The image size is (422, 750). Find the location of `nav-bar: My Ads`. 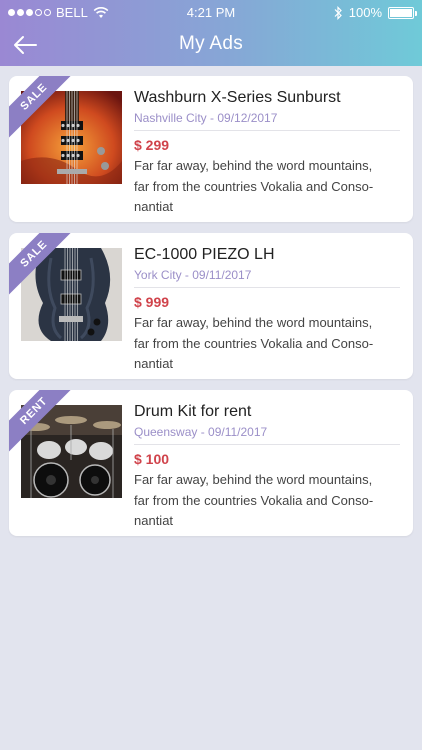

nav-bar: My Ads is located at coordinates (211, 45).